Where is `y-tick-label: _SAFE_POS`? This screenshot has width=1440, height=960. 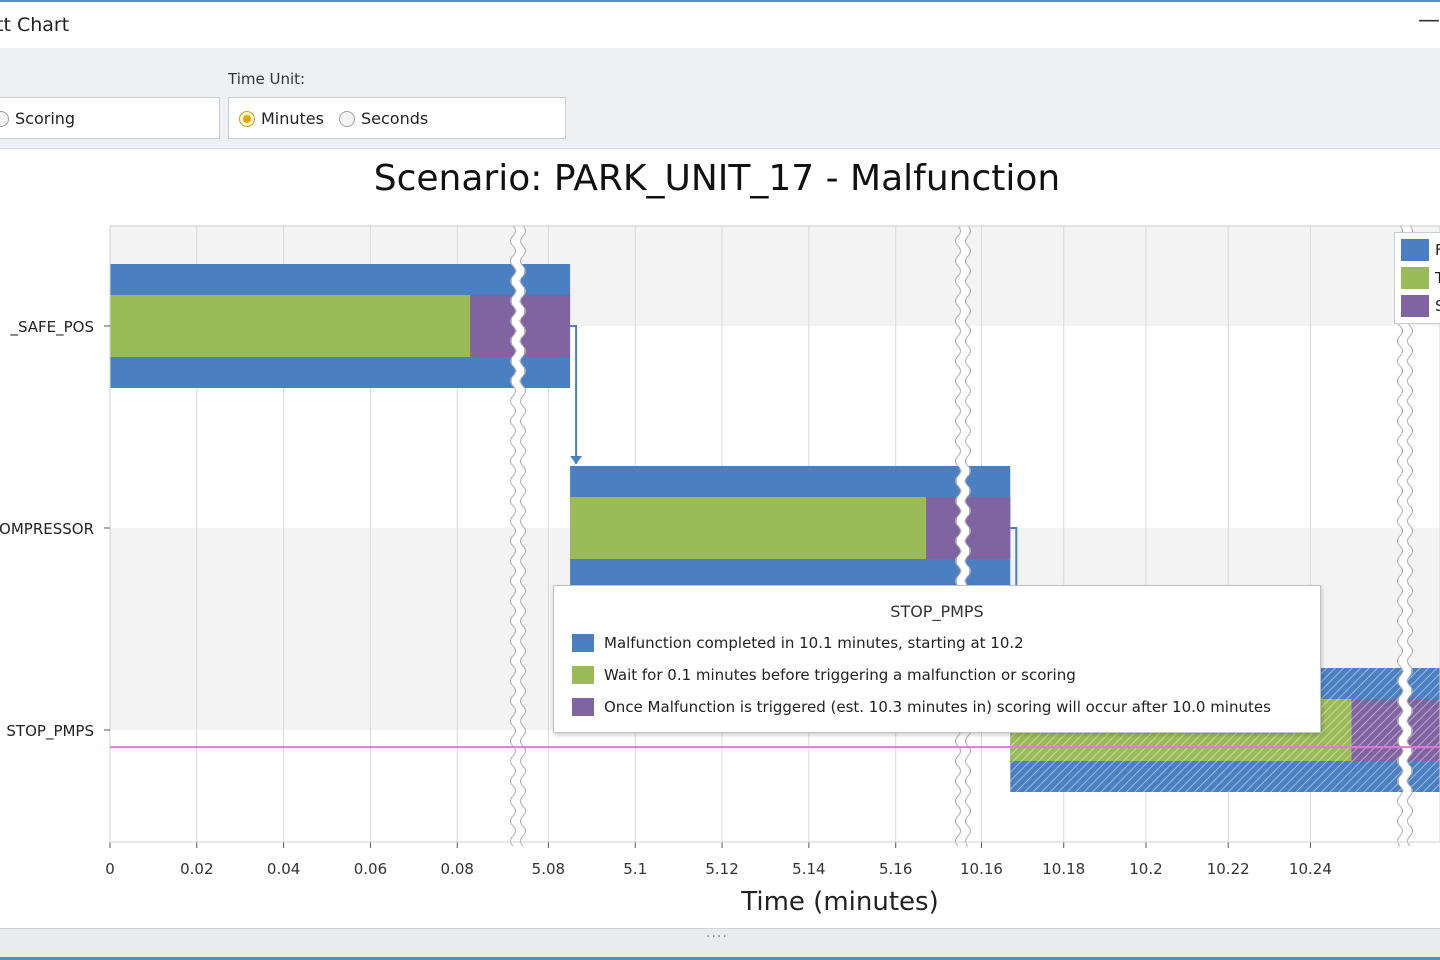
y-tick-label: _SAFE_POS is located at coordinates (51, 327).